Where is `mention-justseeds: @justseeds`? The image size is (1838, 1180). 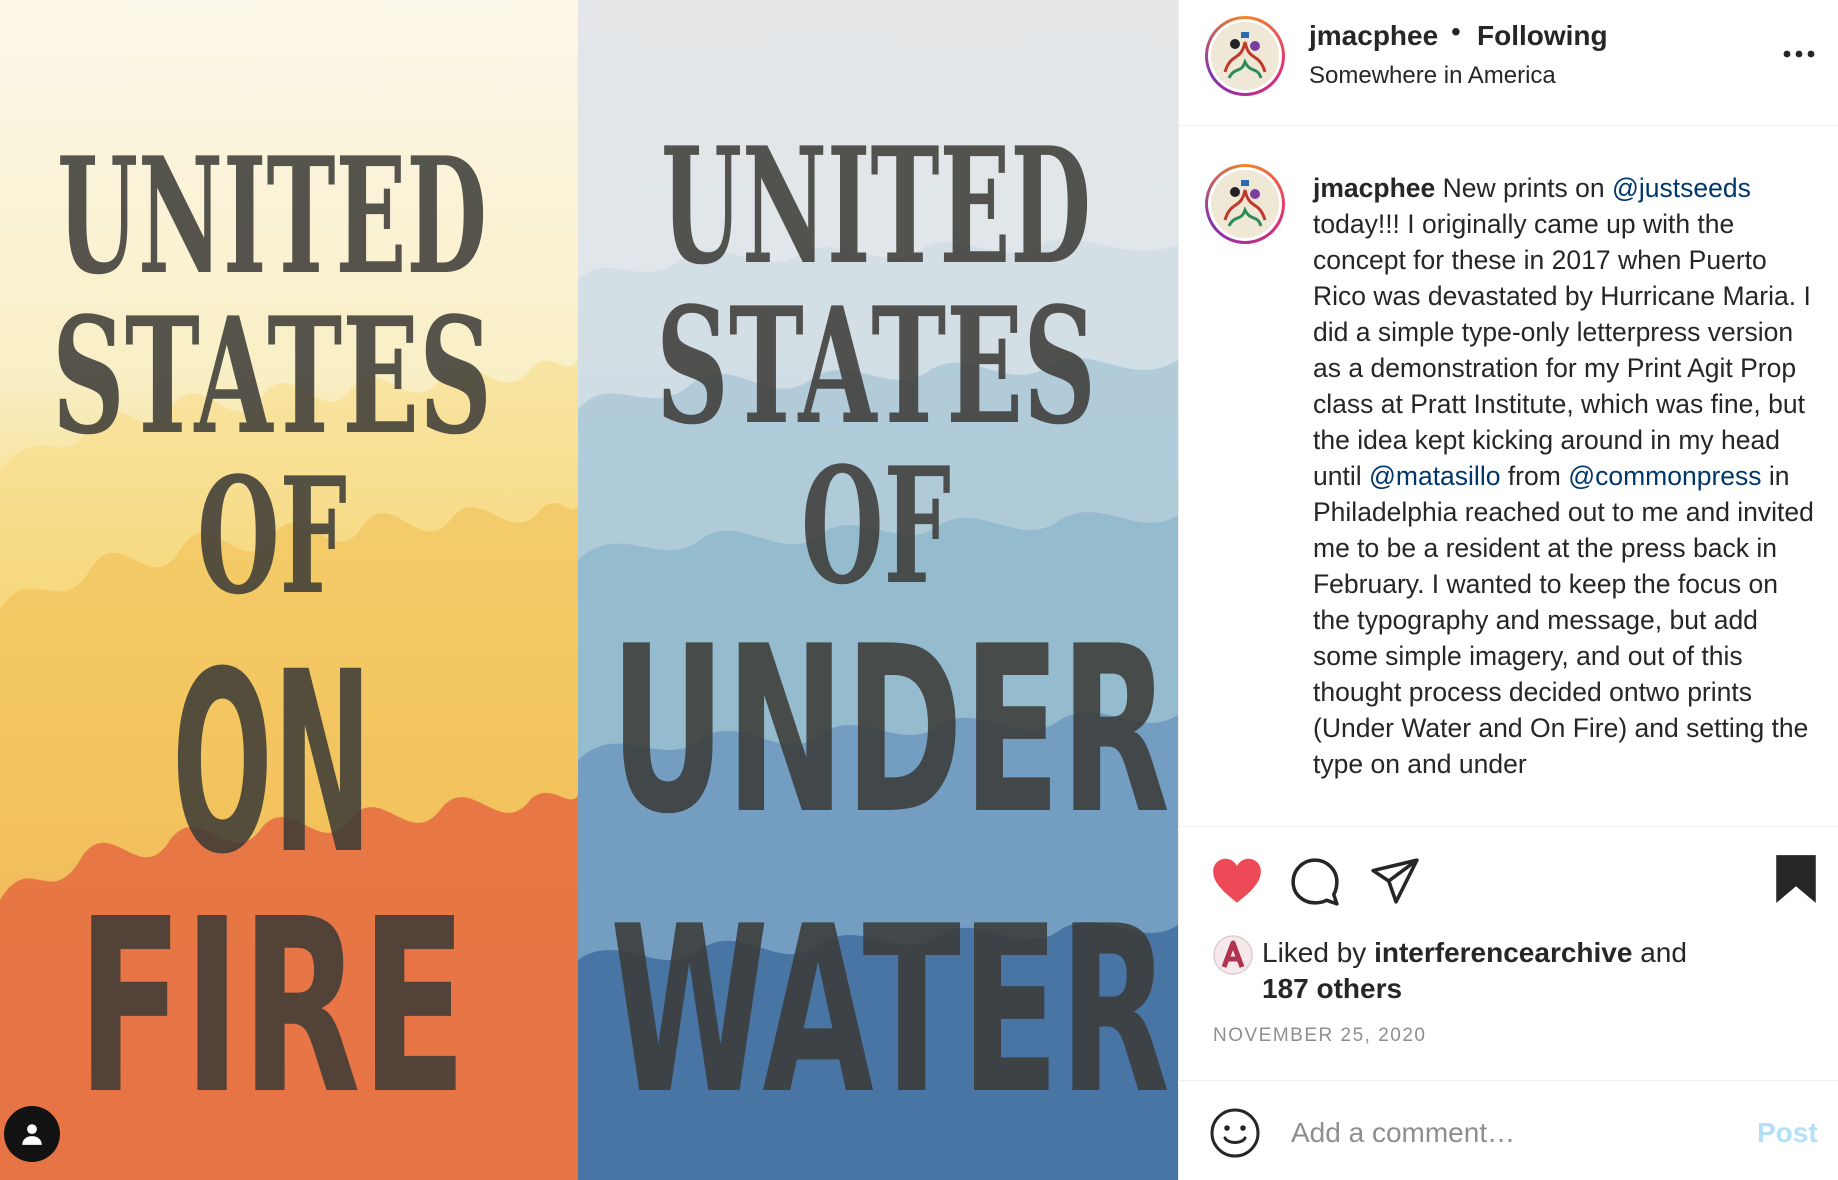 mention-justseeds: @justseeds is located at coordinates (1681, 188).